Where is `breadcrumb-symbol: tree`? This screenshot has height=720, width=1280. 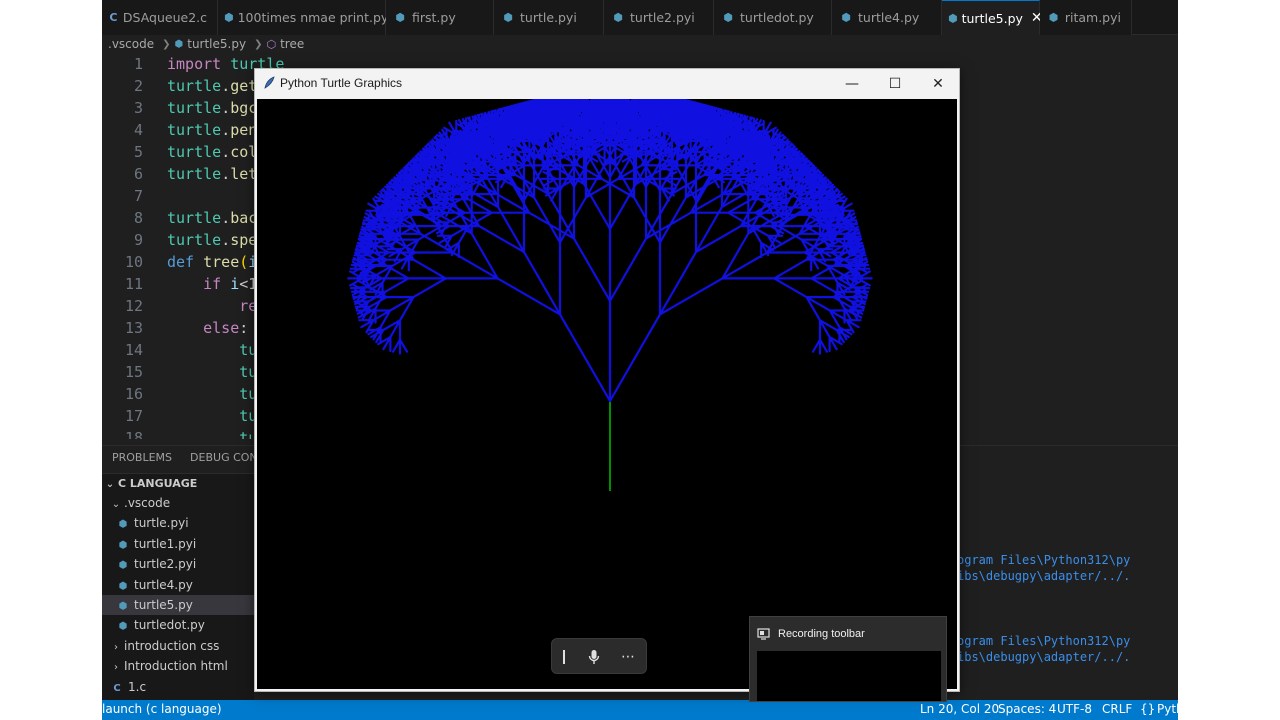
breadcrumb-symbol: tree is located at coordinates (292, 44).